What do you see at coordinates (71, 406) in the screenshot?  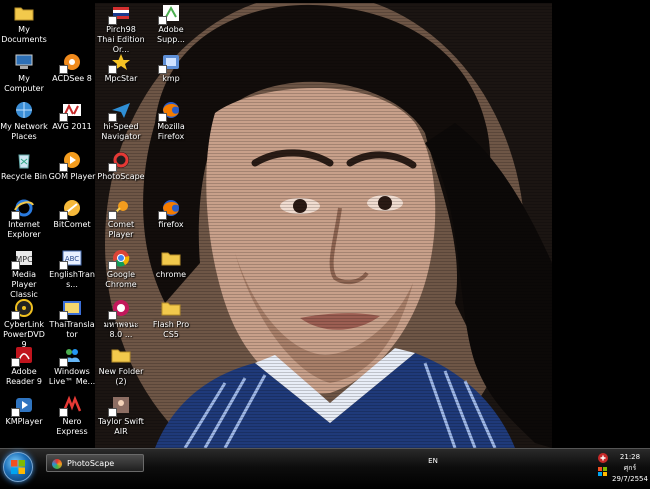 I see `nero-icon` at bounding box center [71, 406].